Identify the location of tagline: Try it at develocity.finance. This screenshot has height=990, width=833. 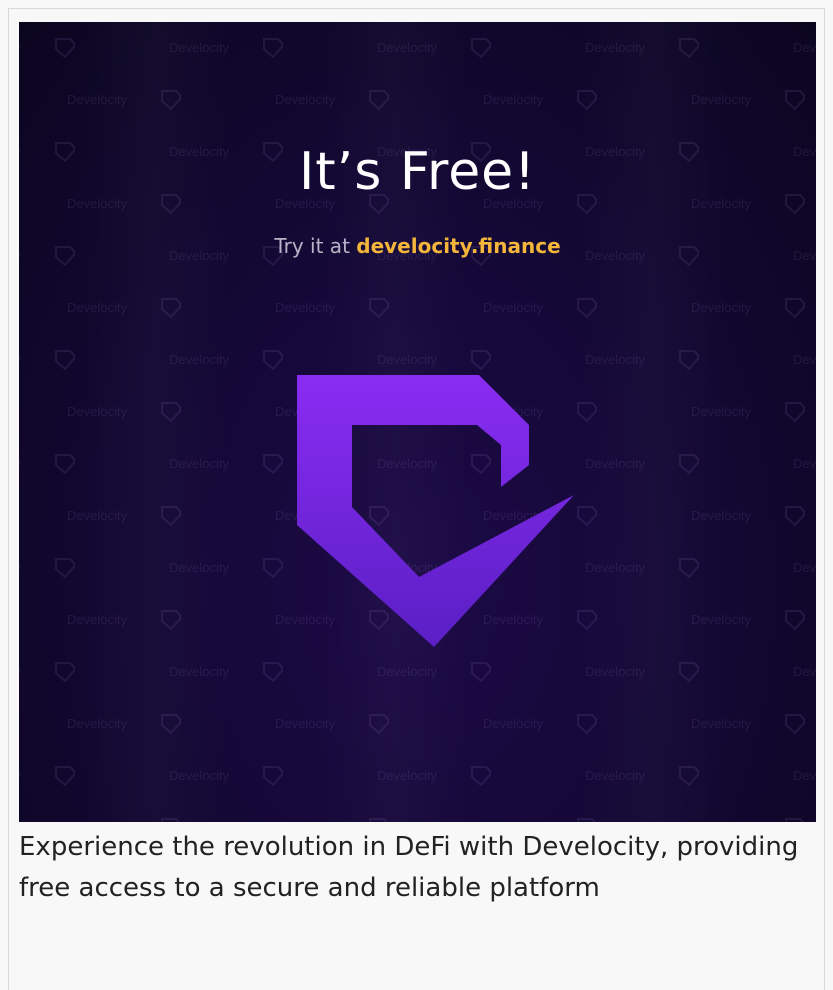
(417, 246).